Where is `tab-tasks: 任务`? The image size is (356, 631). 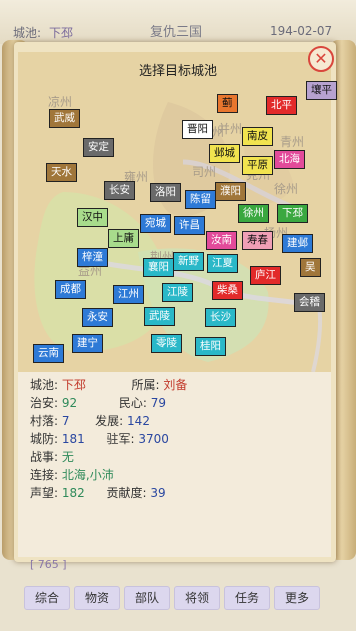
tab-tasks: 任务 is located at coordinates (247, 598).